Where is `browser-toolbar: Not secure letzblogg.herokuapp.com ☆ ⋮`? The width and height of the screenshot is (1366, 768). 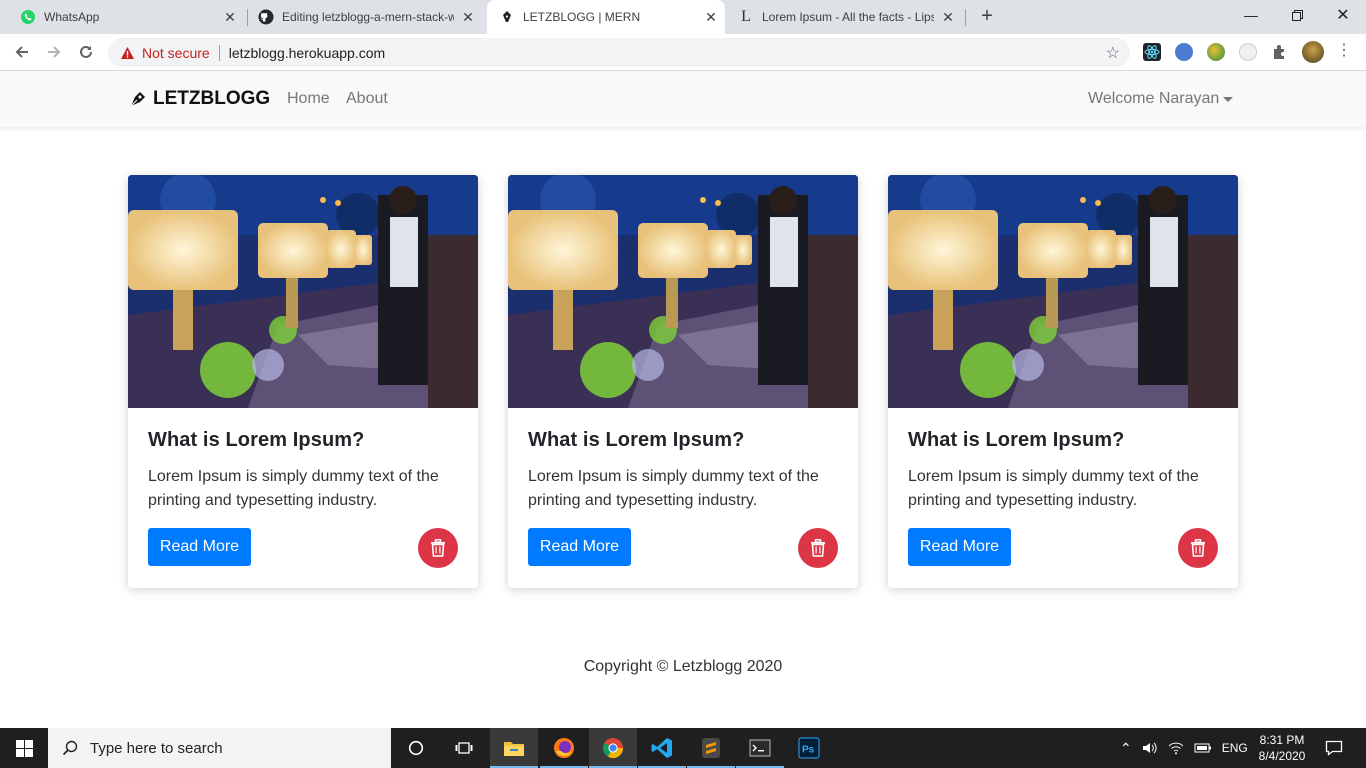 browser-toolbar: Not secure letzblogg.herokuapp.com ☆ ⋮ is located at coordinates (683, 52).